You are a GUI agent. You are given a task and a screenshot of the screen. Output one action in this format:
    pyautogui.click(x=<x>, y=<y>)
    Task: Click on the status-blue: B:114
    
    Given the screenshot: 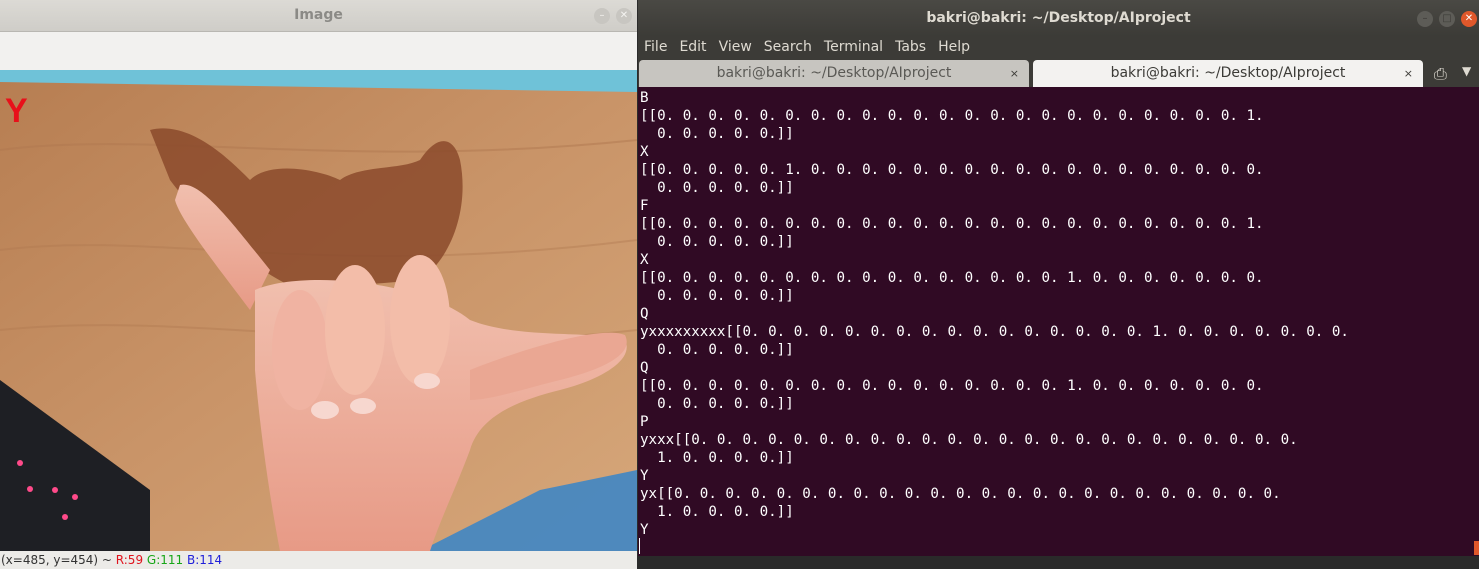 What is the action you would take?
    pyautogui.click(x=204, y=560)
    